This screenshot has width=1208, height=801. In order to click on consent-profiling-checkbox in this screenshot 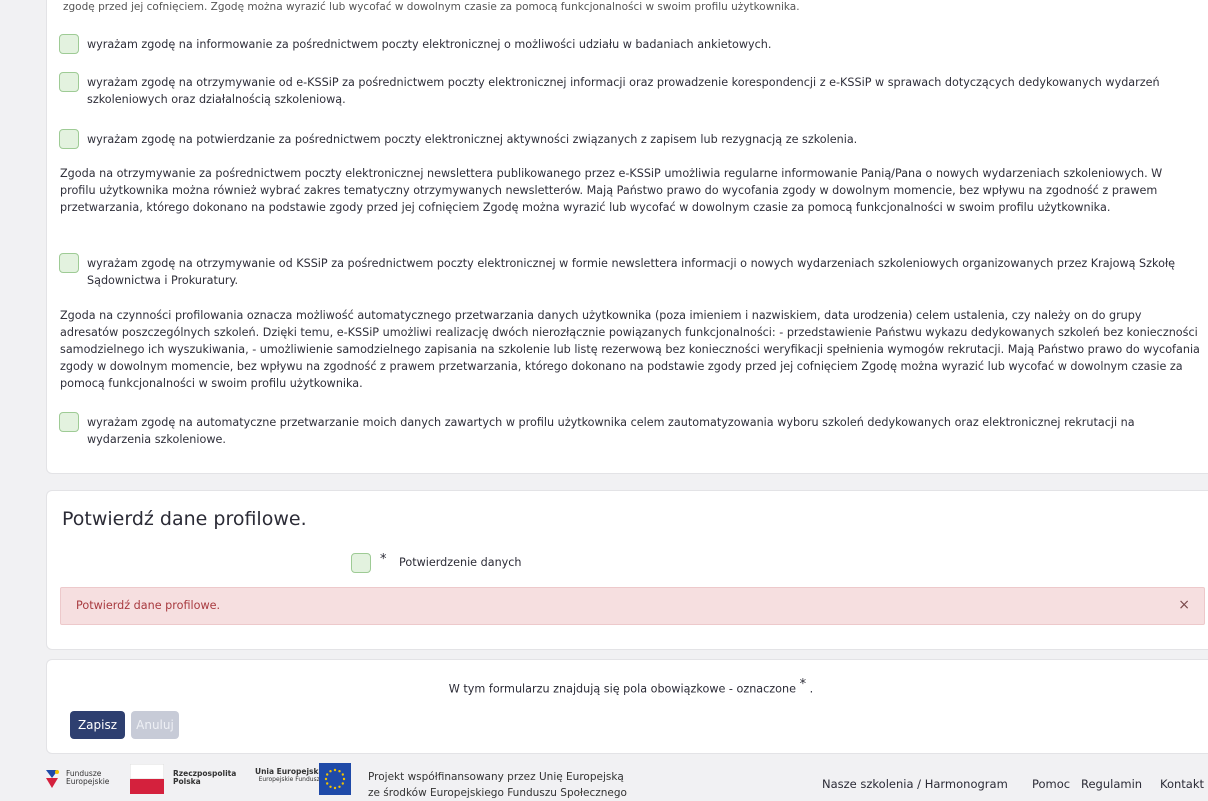, I will do `click(69, 422)`.